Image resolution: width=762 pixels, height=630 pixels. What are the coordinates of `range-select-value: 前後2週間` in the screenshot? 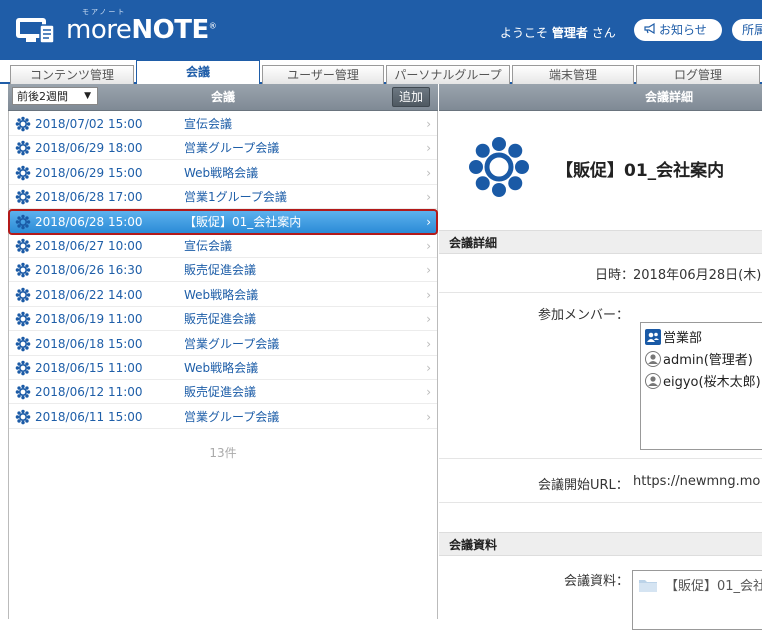 It's located at (42, 96).